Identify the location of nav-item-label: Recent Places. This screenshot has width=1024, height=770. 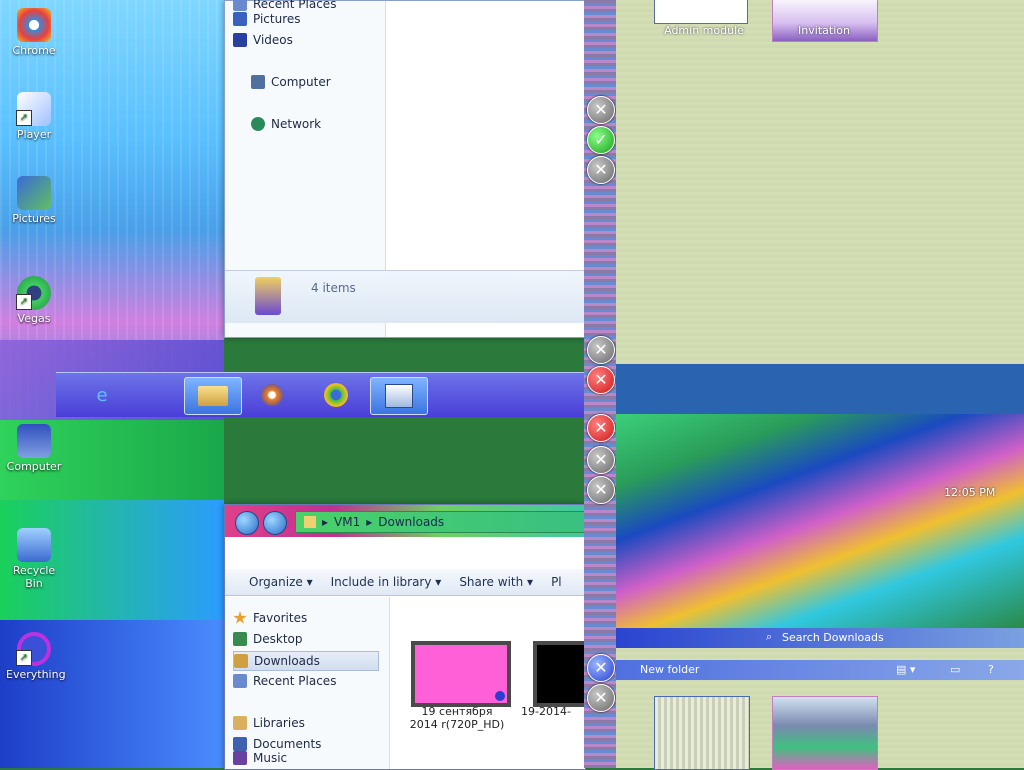
(295, 681).